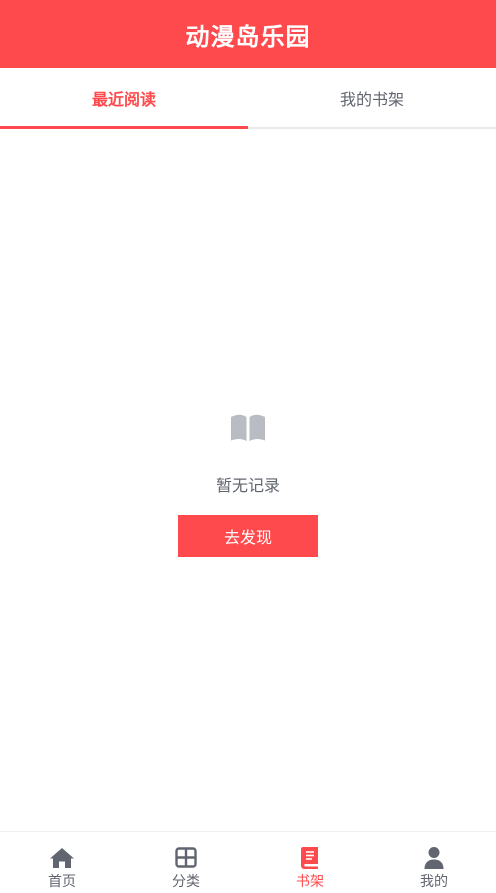 This screenshot has width=496, height=893. I want to click on app-title: 动漫岛乐园, so click(248, 36).